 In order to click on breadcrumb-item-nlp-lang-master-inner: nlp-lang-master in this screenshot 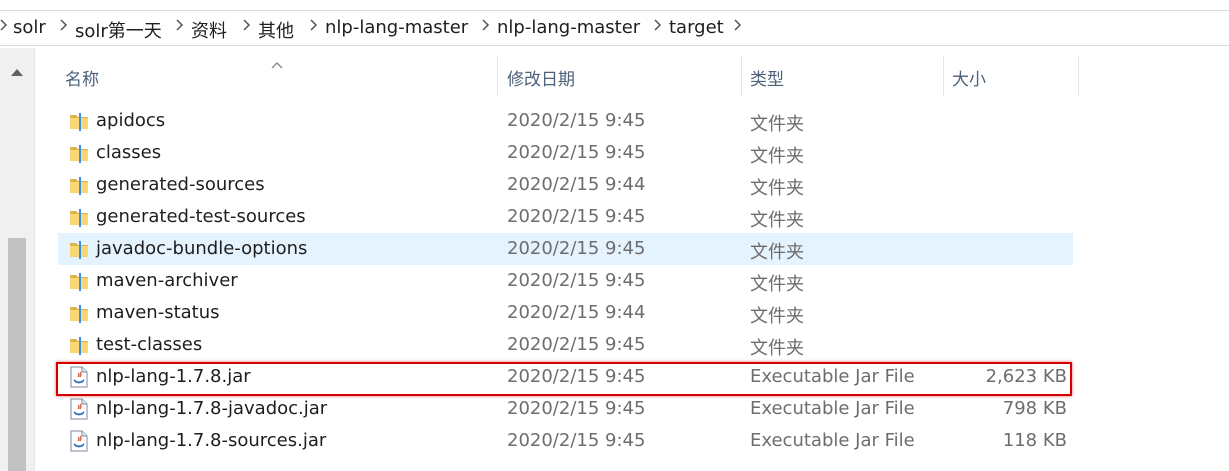, I will do `click(568, 27)`.